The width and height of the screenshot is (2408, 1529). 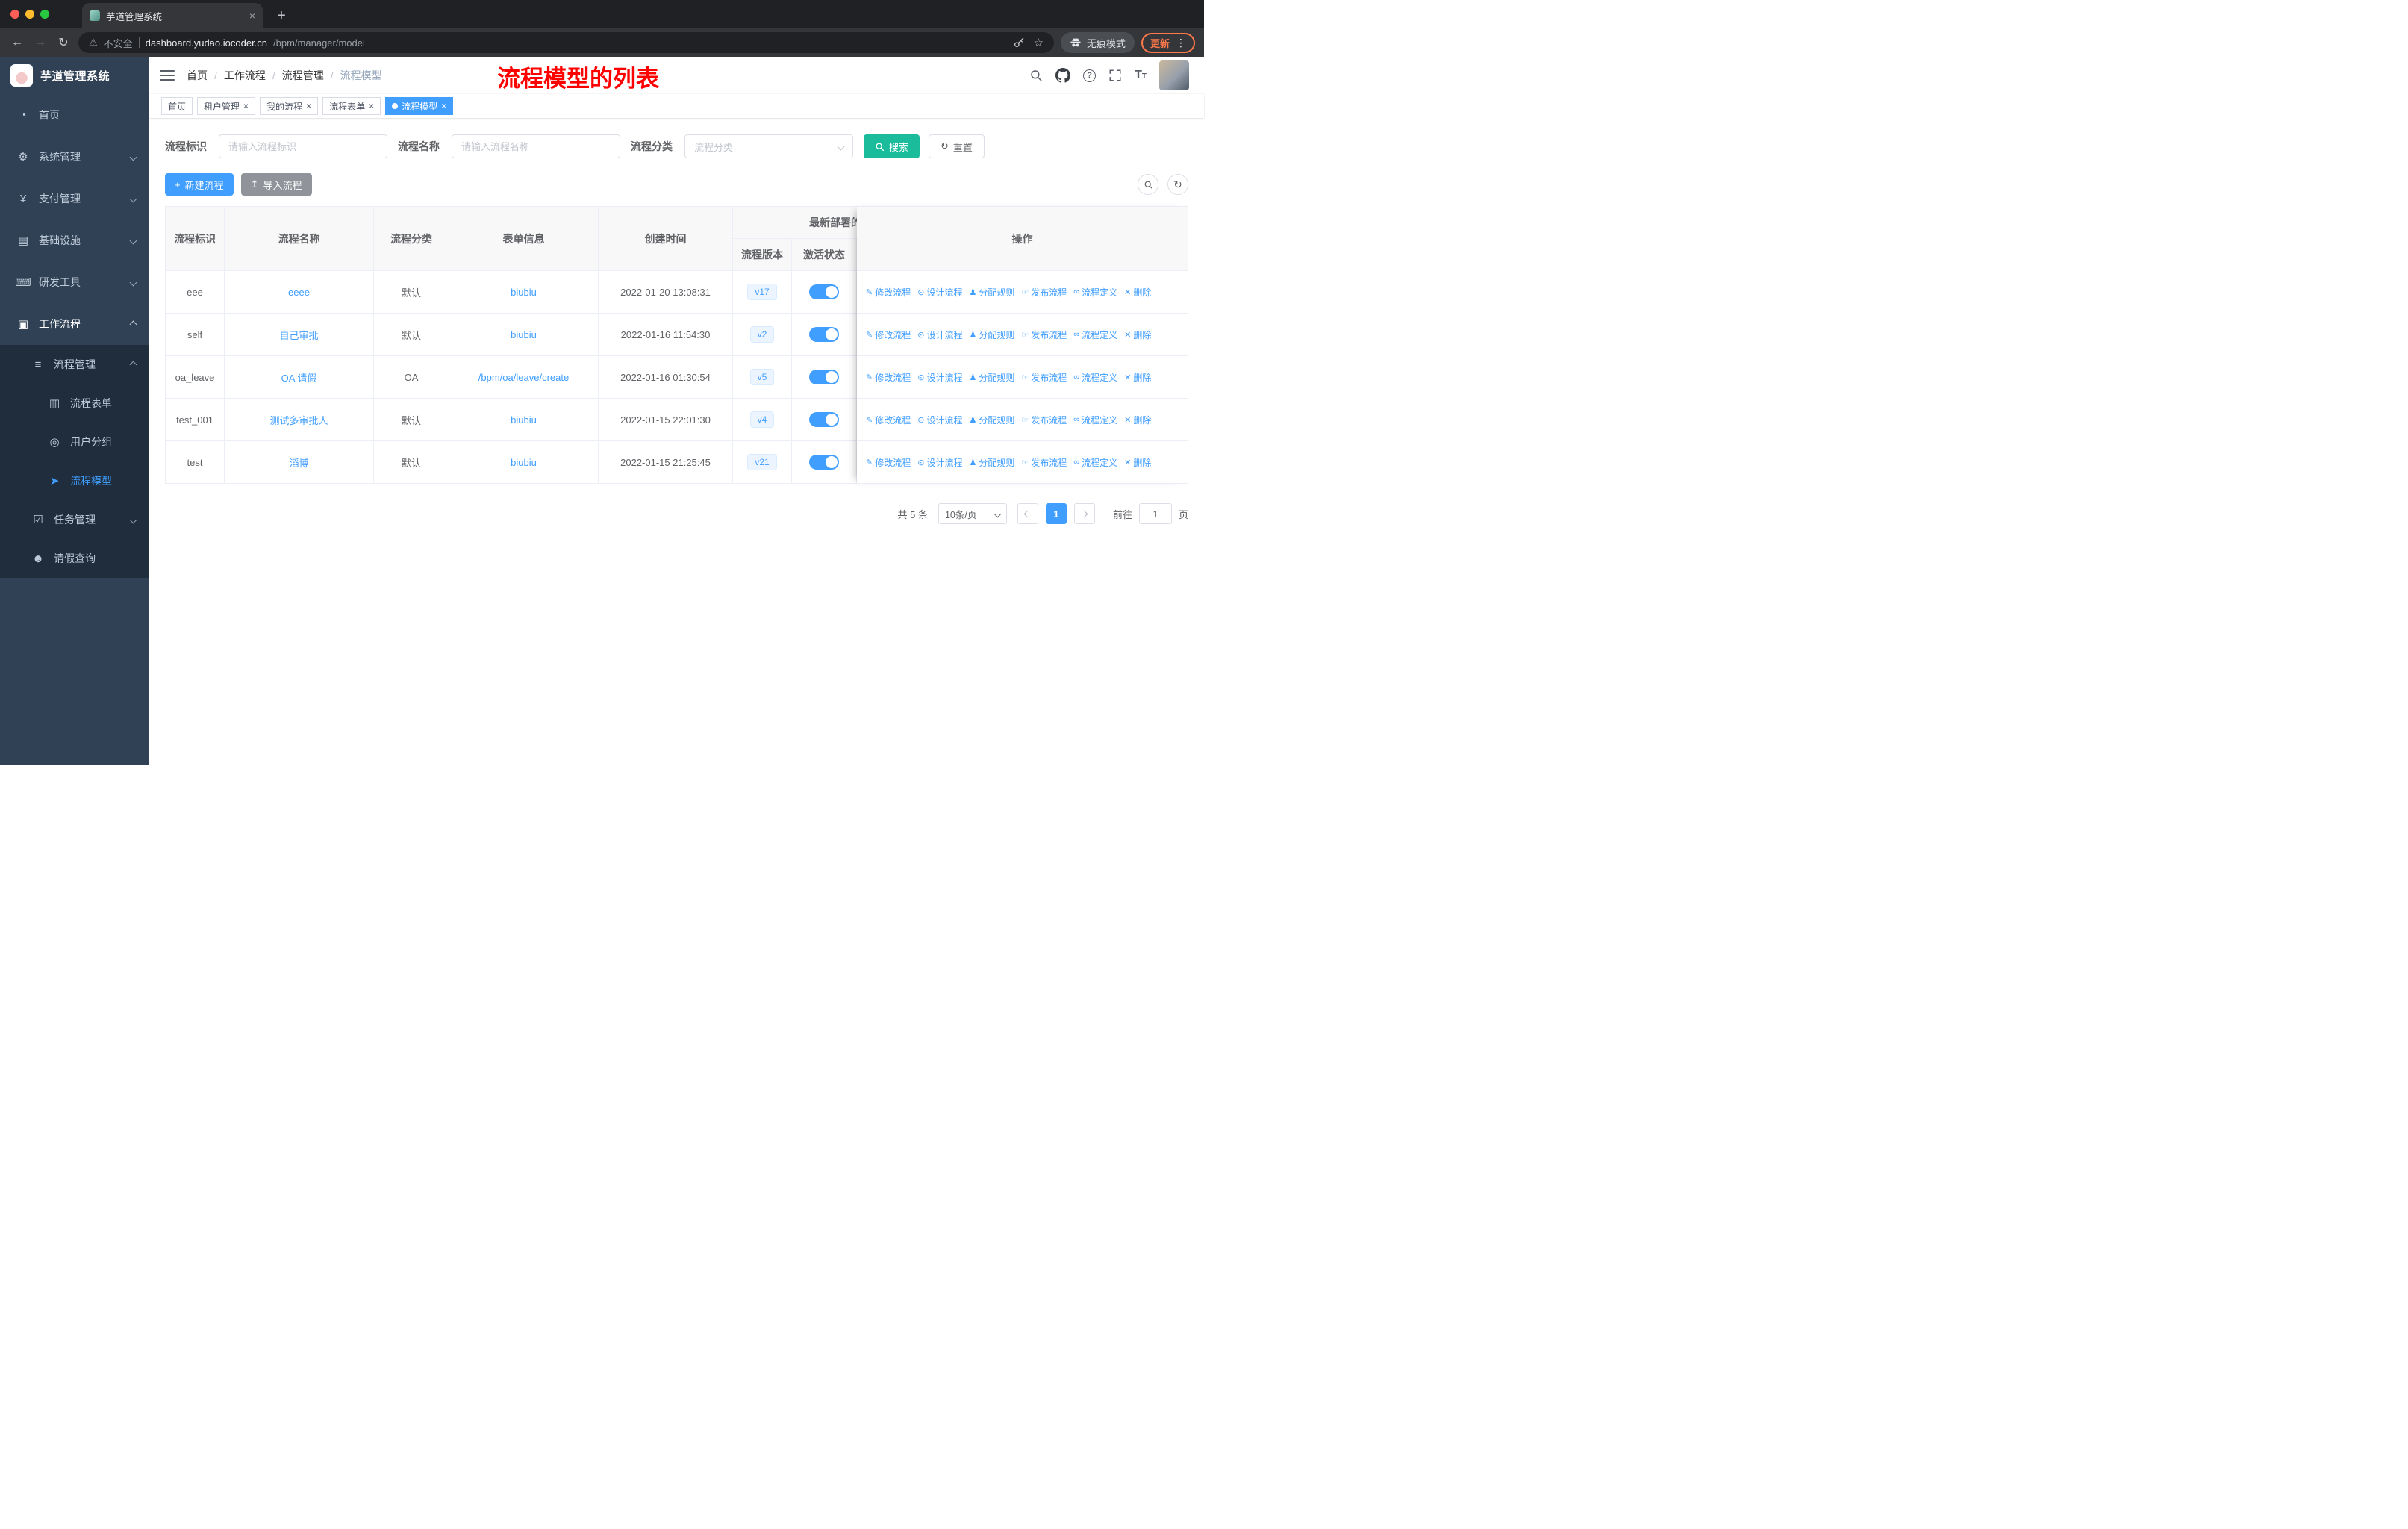 I want to click on forward-icon: →, so click(x=40, y=42).